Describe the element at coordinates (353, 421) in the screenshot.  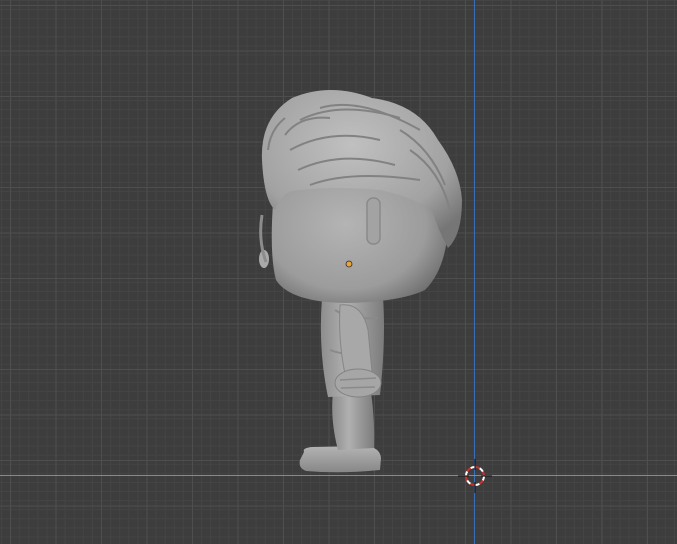
I see `figure-leg` at that location.